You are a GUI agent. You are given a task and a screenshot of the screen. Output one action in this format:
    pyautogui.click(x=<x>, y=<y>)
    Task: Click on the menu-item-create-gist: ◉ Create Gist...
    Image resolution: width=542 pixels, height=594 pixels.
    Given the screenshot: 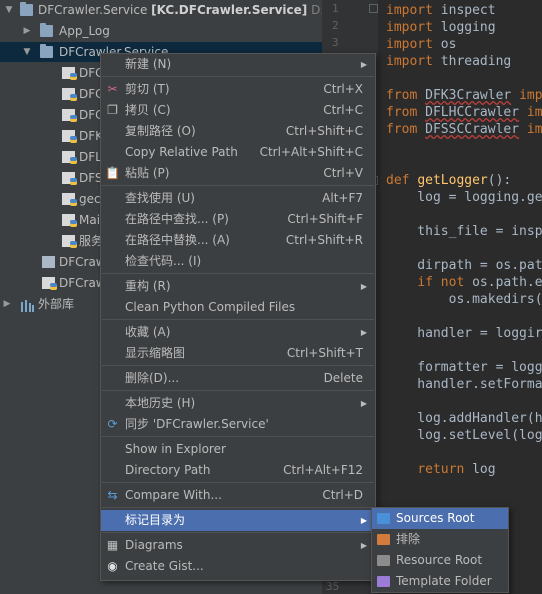 What is the action you would take?
    pyautogui.click(x=238, y=566)
    